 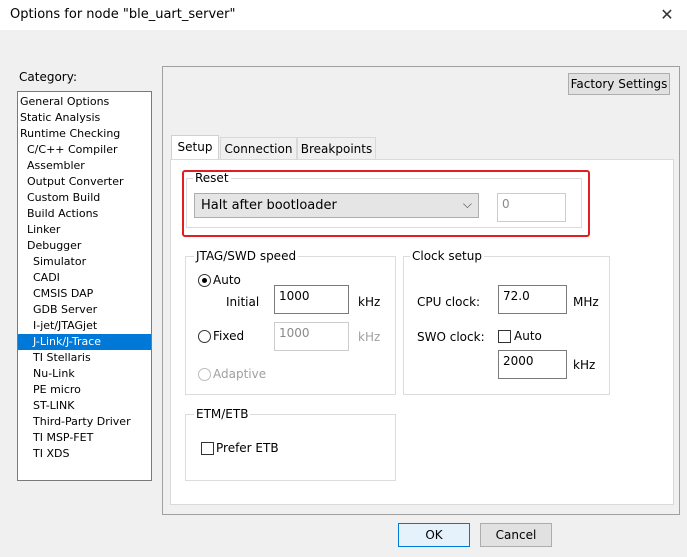 I want to click on title-bar: Options for node "ble_uart_server" ✕, so click(x=343, y=15).